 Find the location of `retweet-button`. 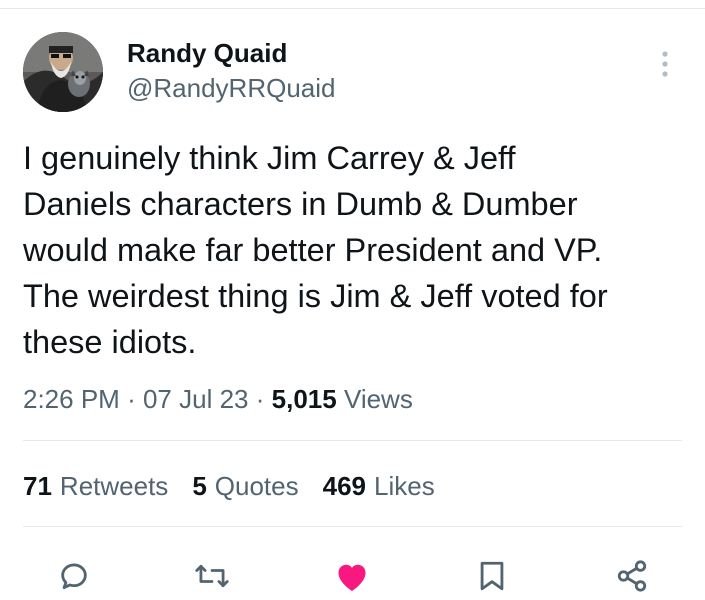

retweet-button is located at coordinates (212, 576).